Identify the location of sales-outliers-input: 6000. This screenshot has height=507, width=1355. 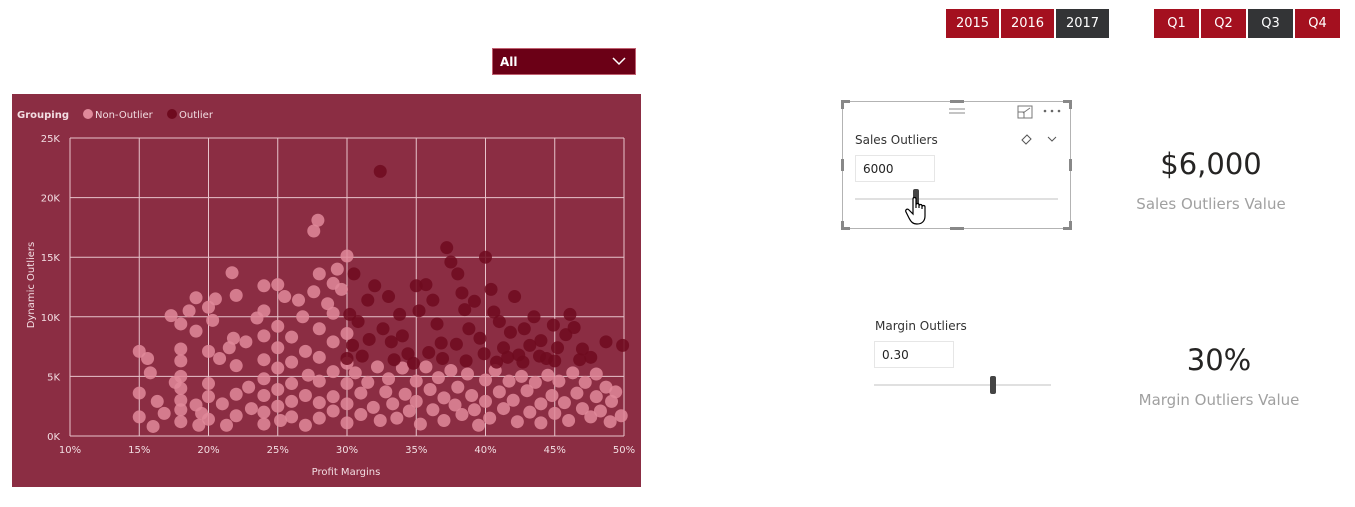
(895, 168).